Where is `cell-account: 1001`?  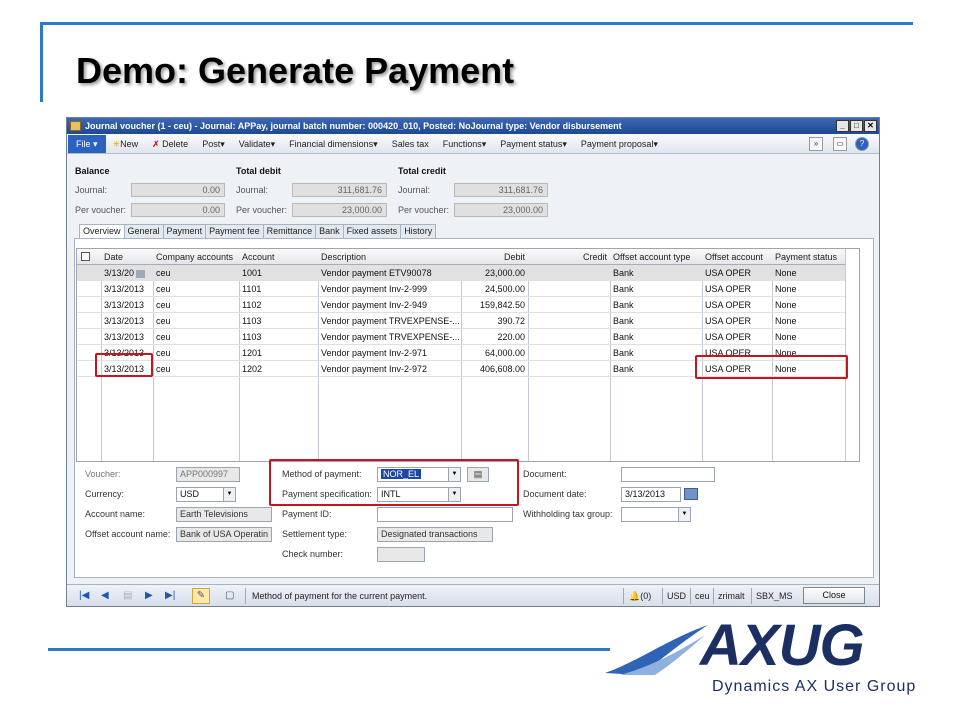
cell-account: 1001 is located at coordinates (278, 273).